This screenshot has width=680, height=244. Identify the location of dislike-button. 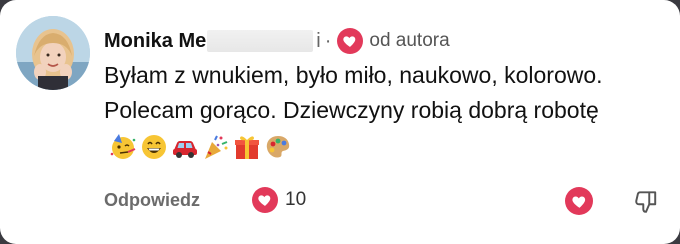
(646, 201).